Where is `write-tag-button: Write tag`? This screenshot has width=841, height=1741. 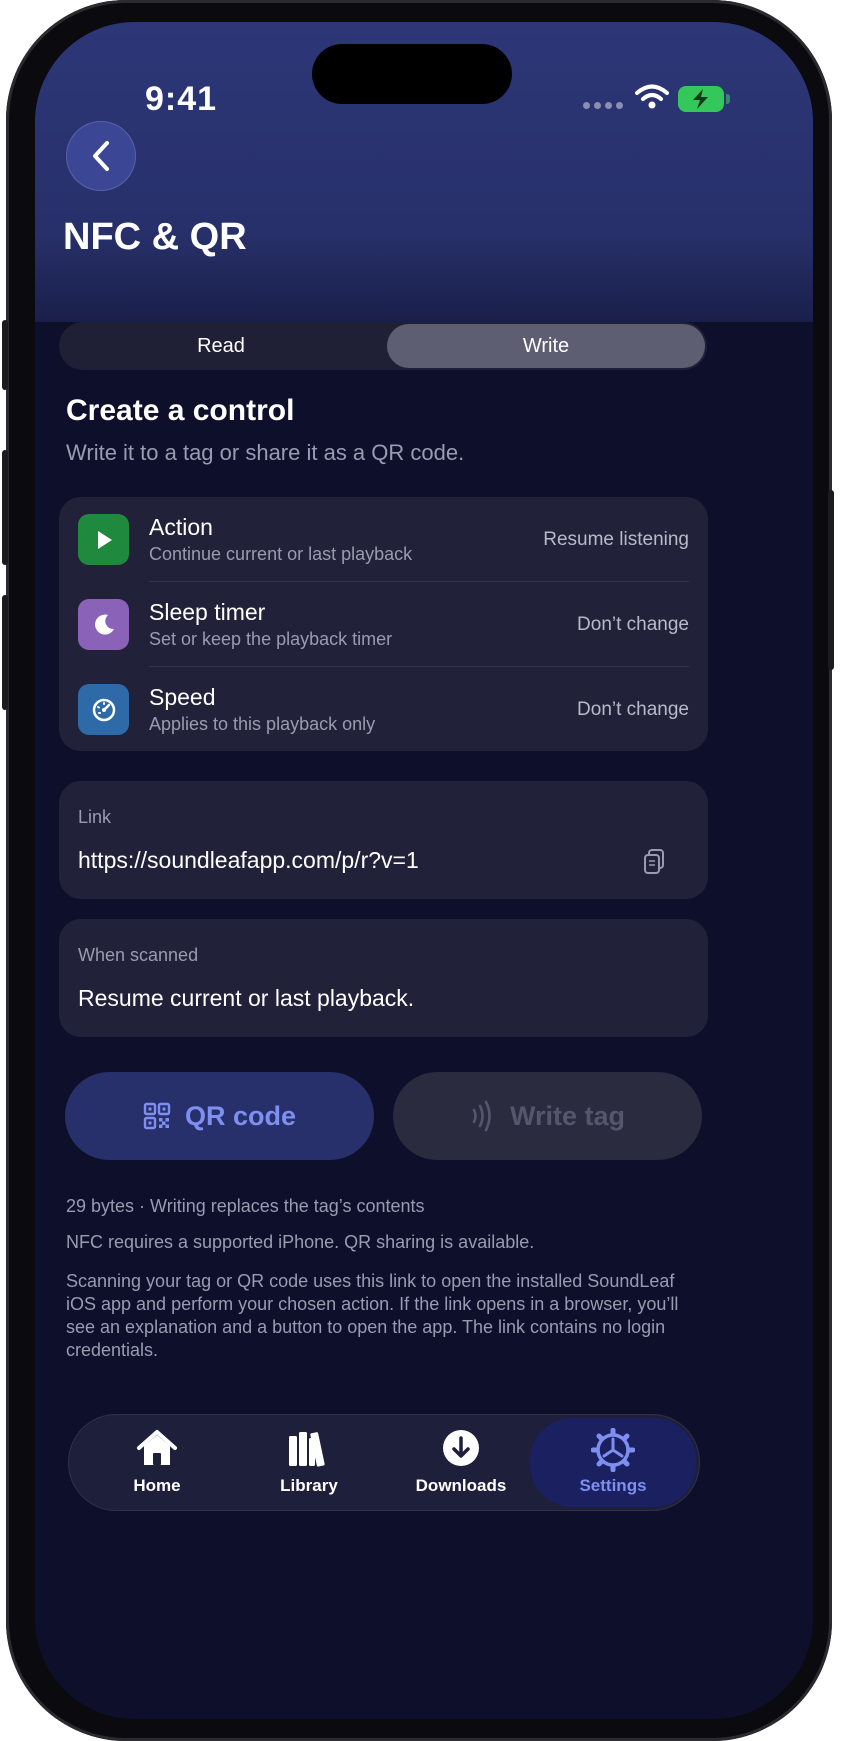
write-tag-button: Write tag is located at coordinates (547, 1116).